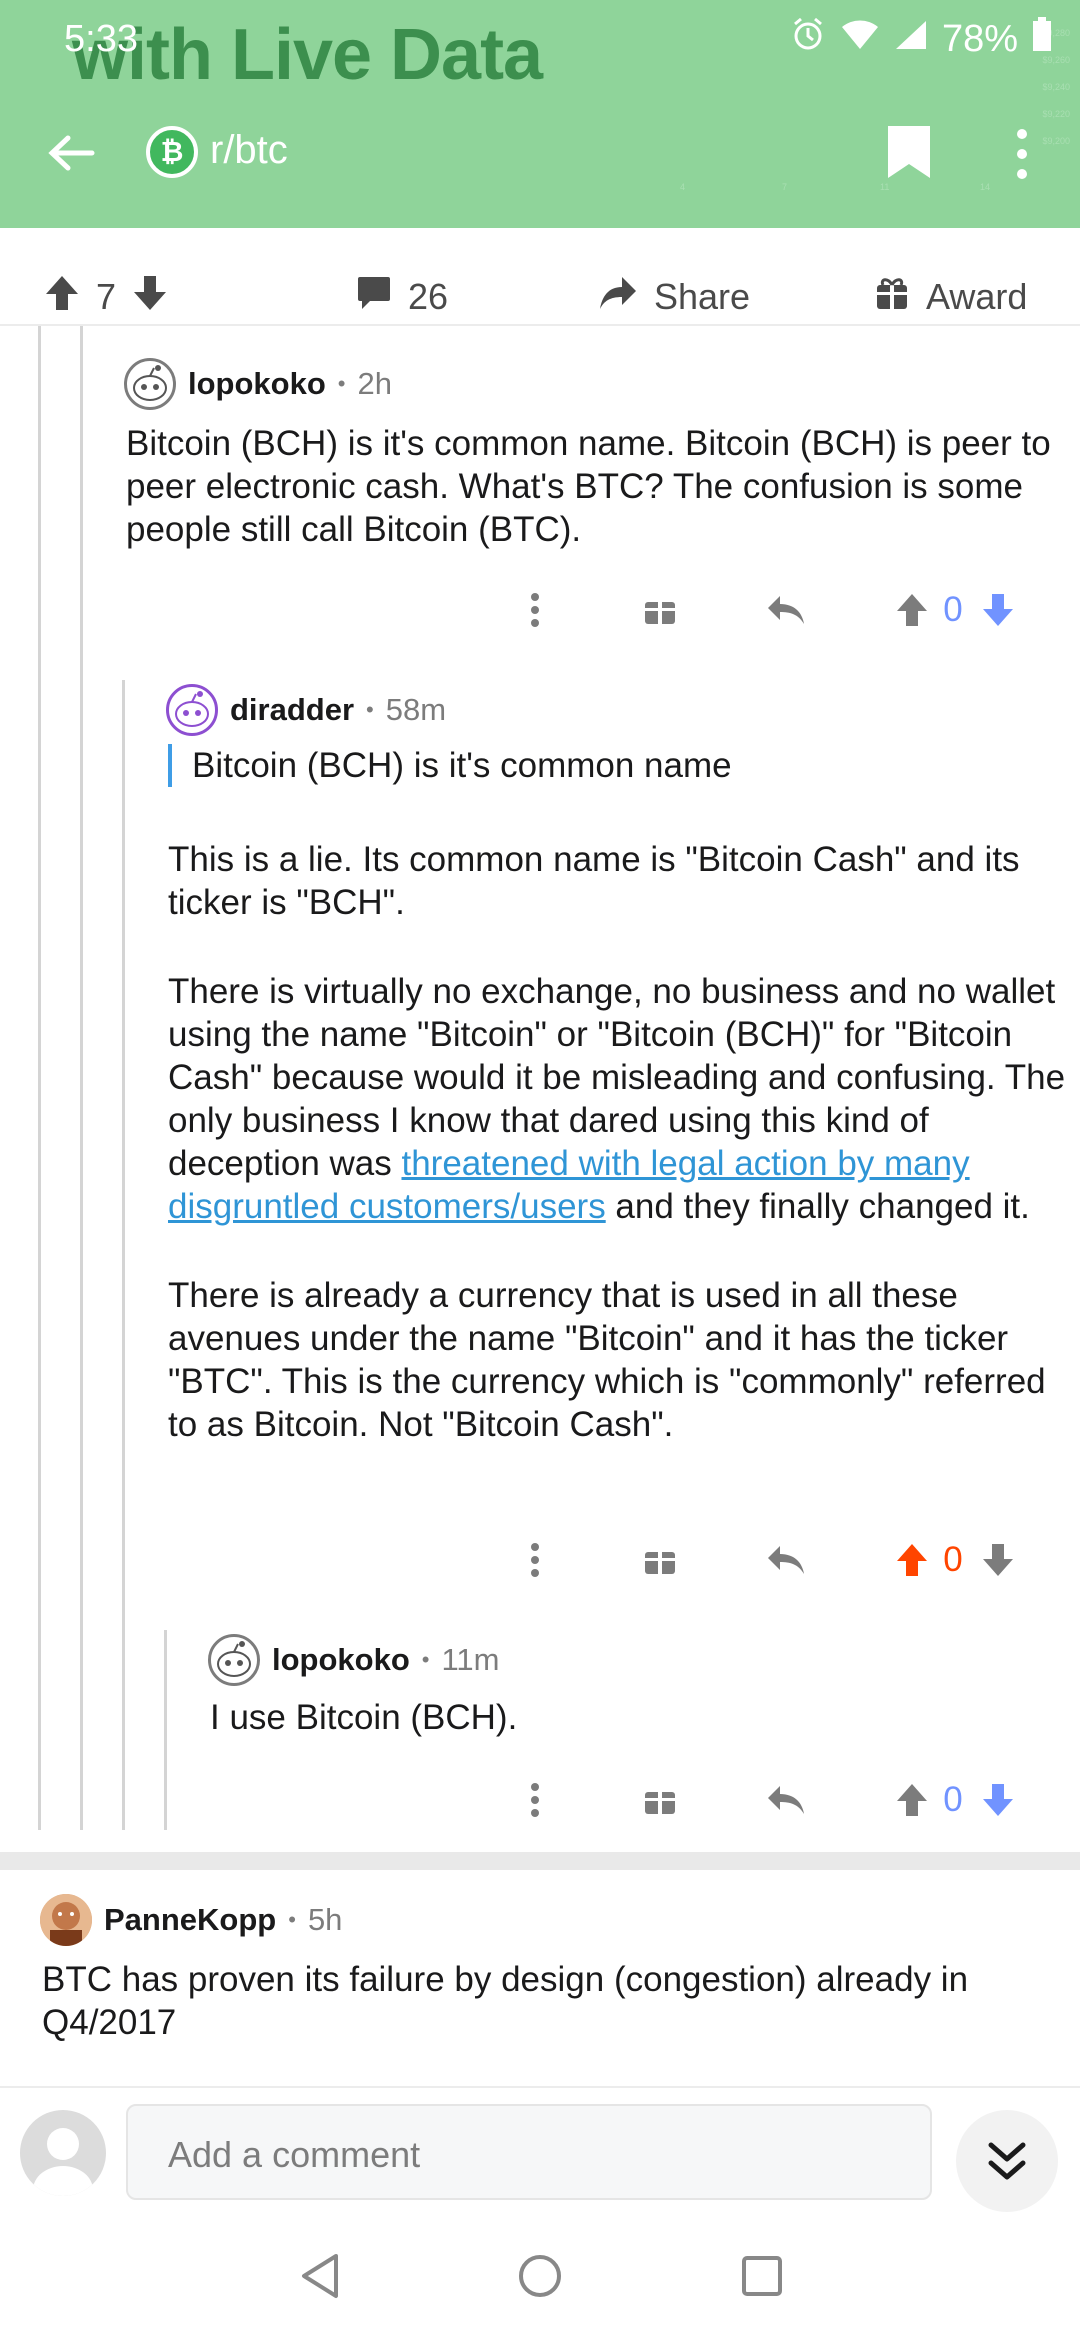 This screenshot has height=2340, width=1080. Describe the element at coordinates (249, 150) in the screenshot. I see `subreddit-name: r/btc` at that location.